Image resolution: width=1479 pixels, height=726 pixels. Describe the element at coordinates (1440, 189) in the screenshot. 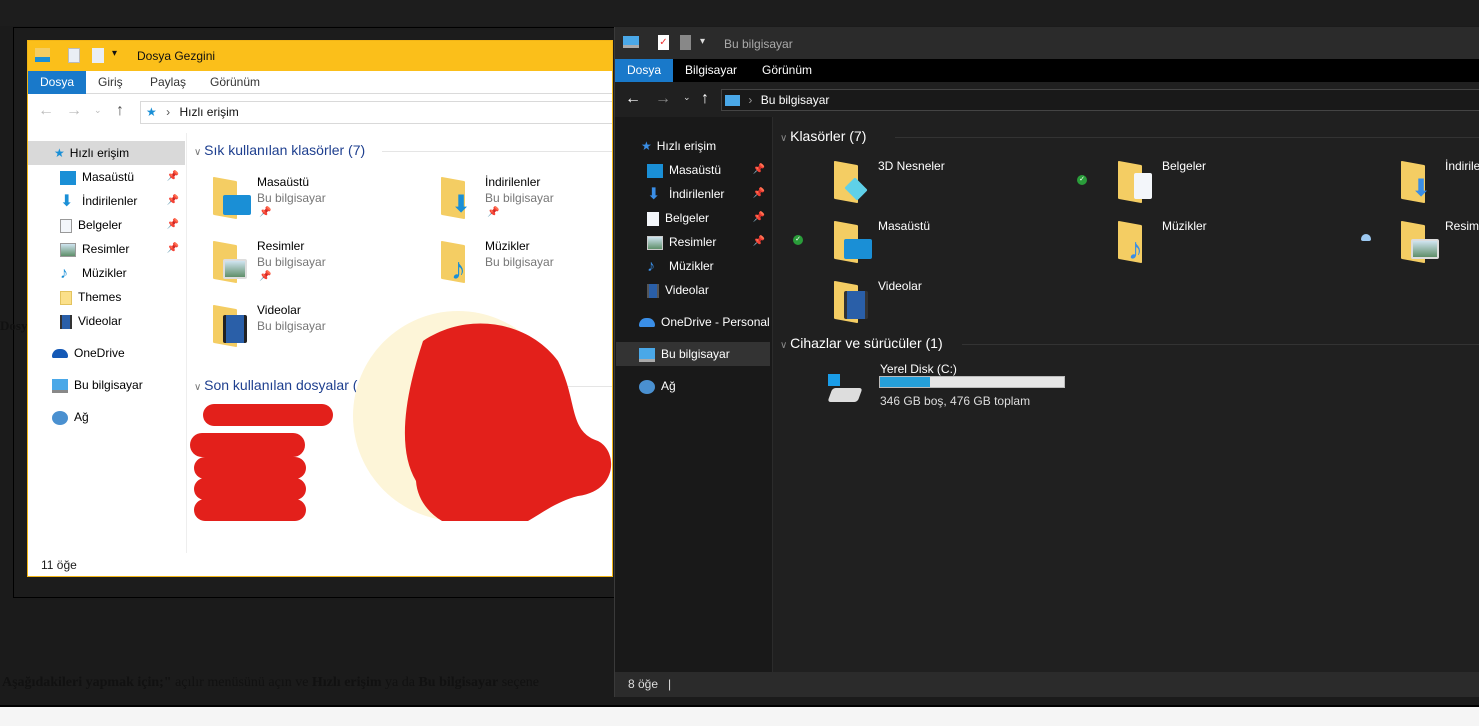

I see `folder-tile-indirilenler: ⬇ İndirilenler` at that location.